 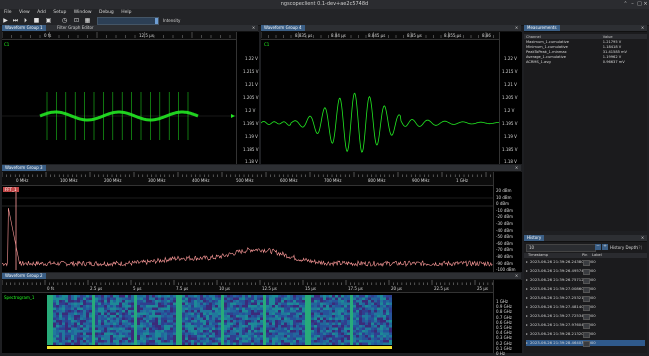 What do you see at coordinates (59, 12) in the screenshot?
I see `menu-setup: Setup` at bounding box center [59, 12].